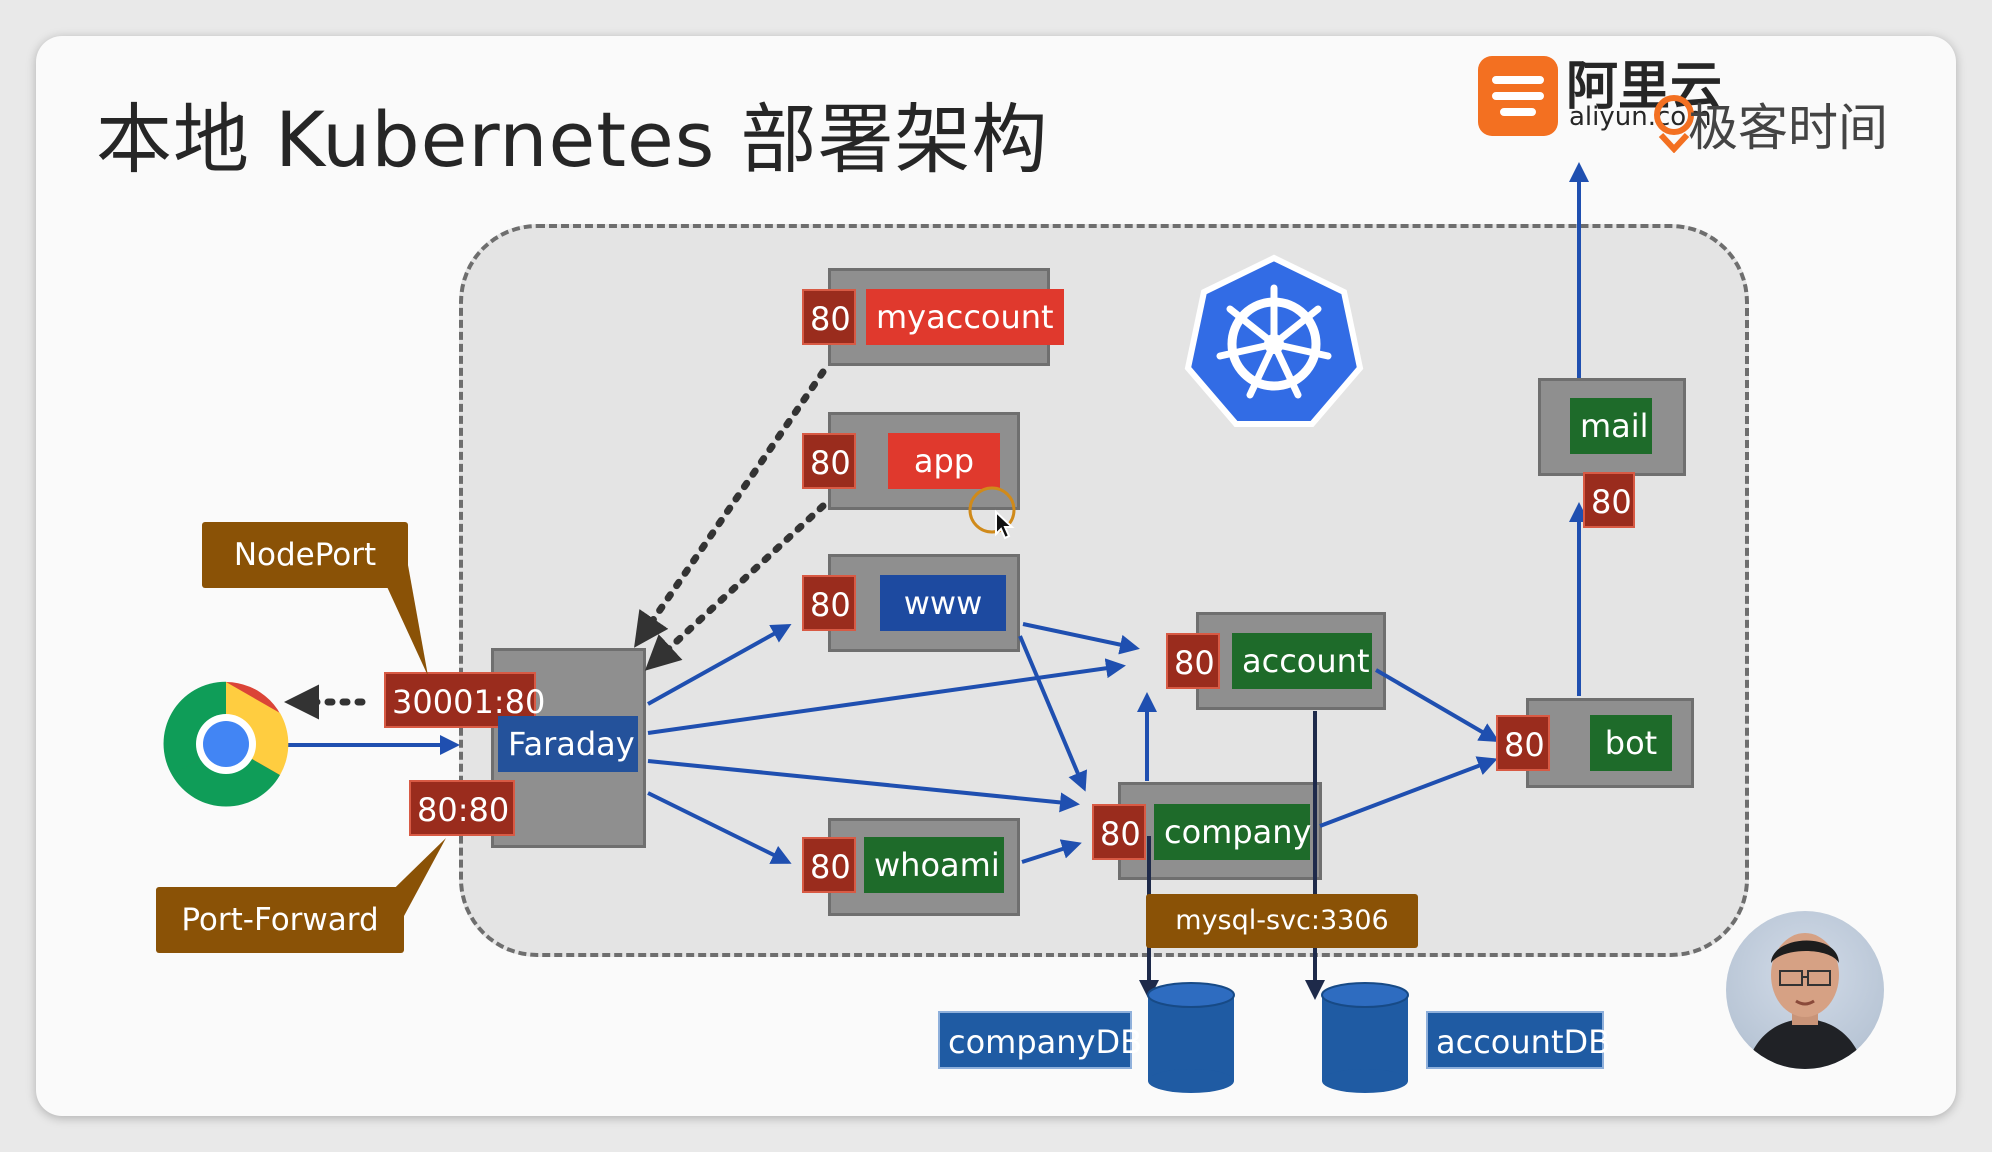 This screenshot has height=1152, width=1992. Describe the element at coordinates (1282, 921) in the screenshot. I see `mysql-svc-label: mysql-svc:3306` at that location.